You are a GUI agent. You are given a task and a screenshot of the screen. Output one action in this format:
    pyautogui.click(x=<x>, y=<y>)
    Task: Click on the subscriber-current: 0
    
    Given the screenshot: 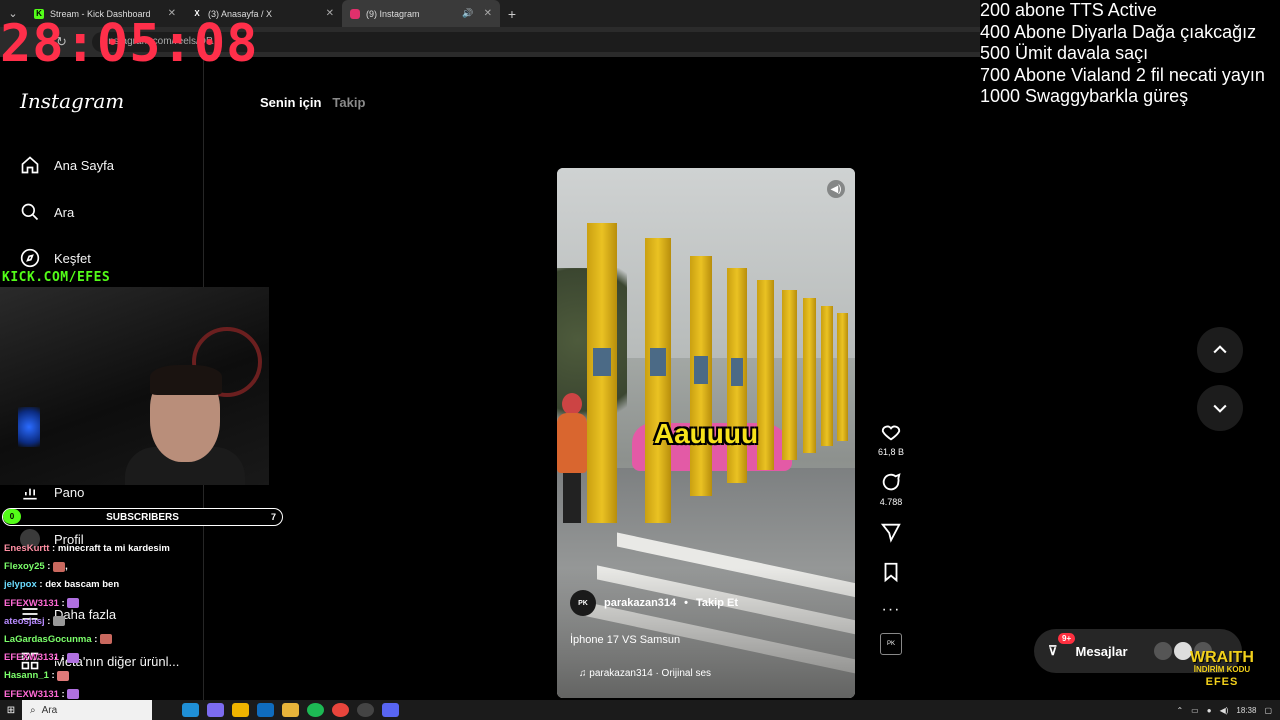 What is the action you would take?
    pyautogui.click(x=12, y=516)
    